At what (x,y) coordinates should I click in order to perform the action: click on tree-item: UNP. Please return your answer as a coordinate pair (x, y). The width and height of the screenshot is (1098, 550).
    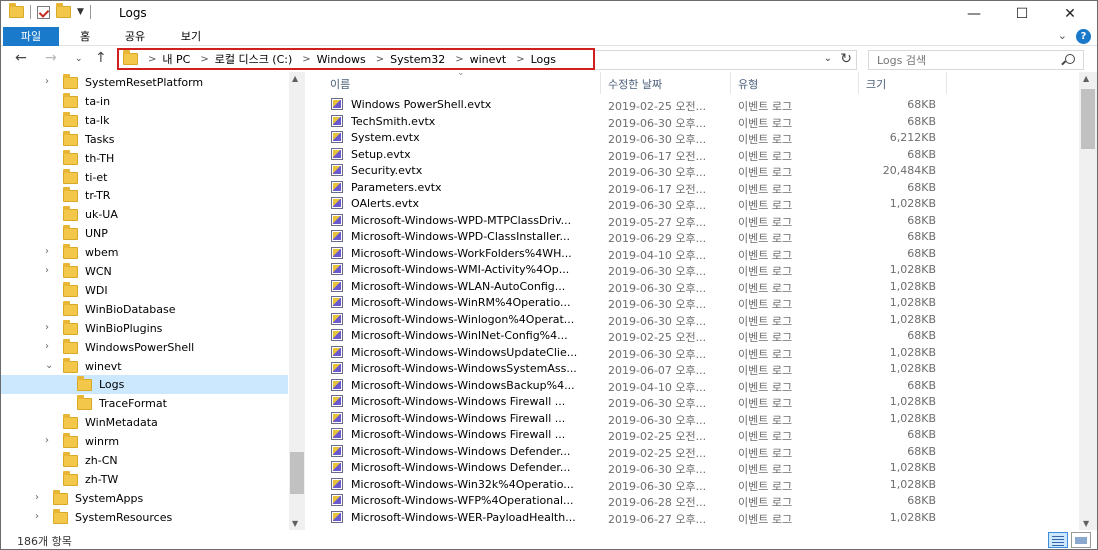
    Looking at the image, I should click on (144, 233).